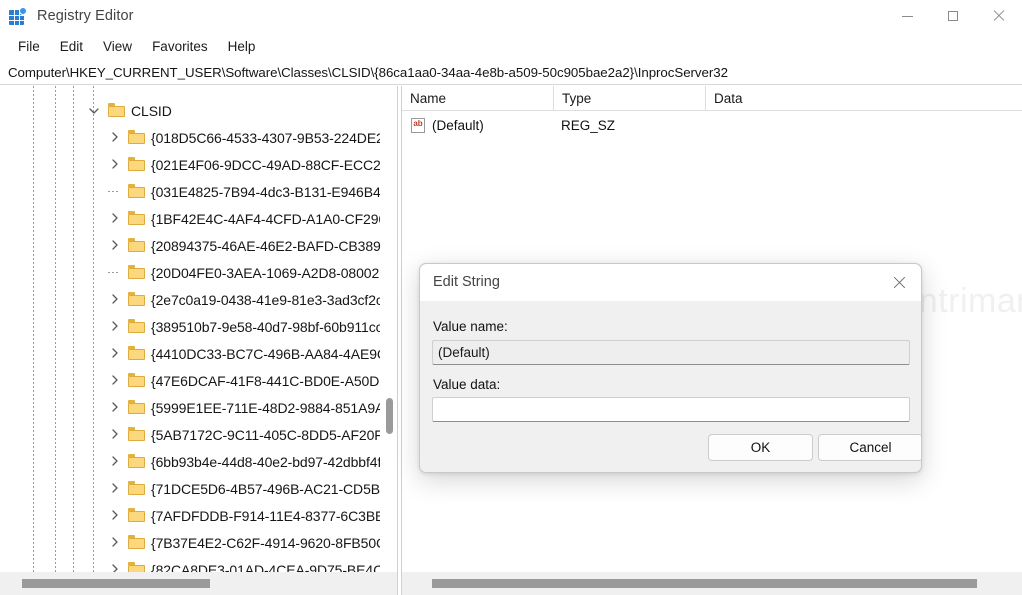 The height and width of the screenshot is (595, 1022). I want to click on cancel-button: Cancel, so click(869, 447).